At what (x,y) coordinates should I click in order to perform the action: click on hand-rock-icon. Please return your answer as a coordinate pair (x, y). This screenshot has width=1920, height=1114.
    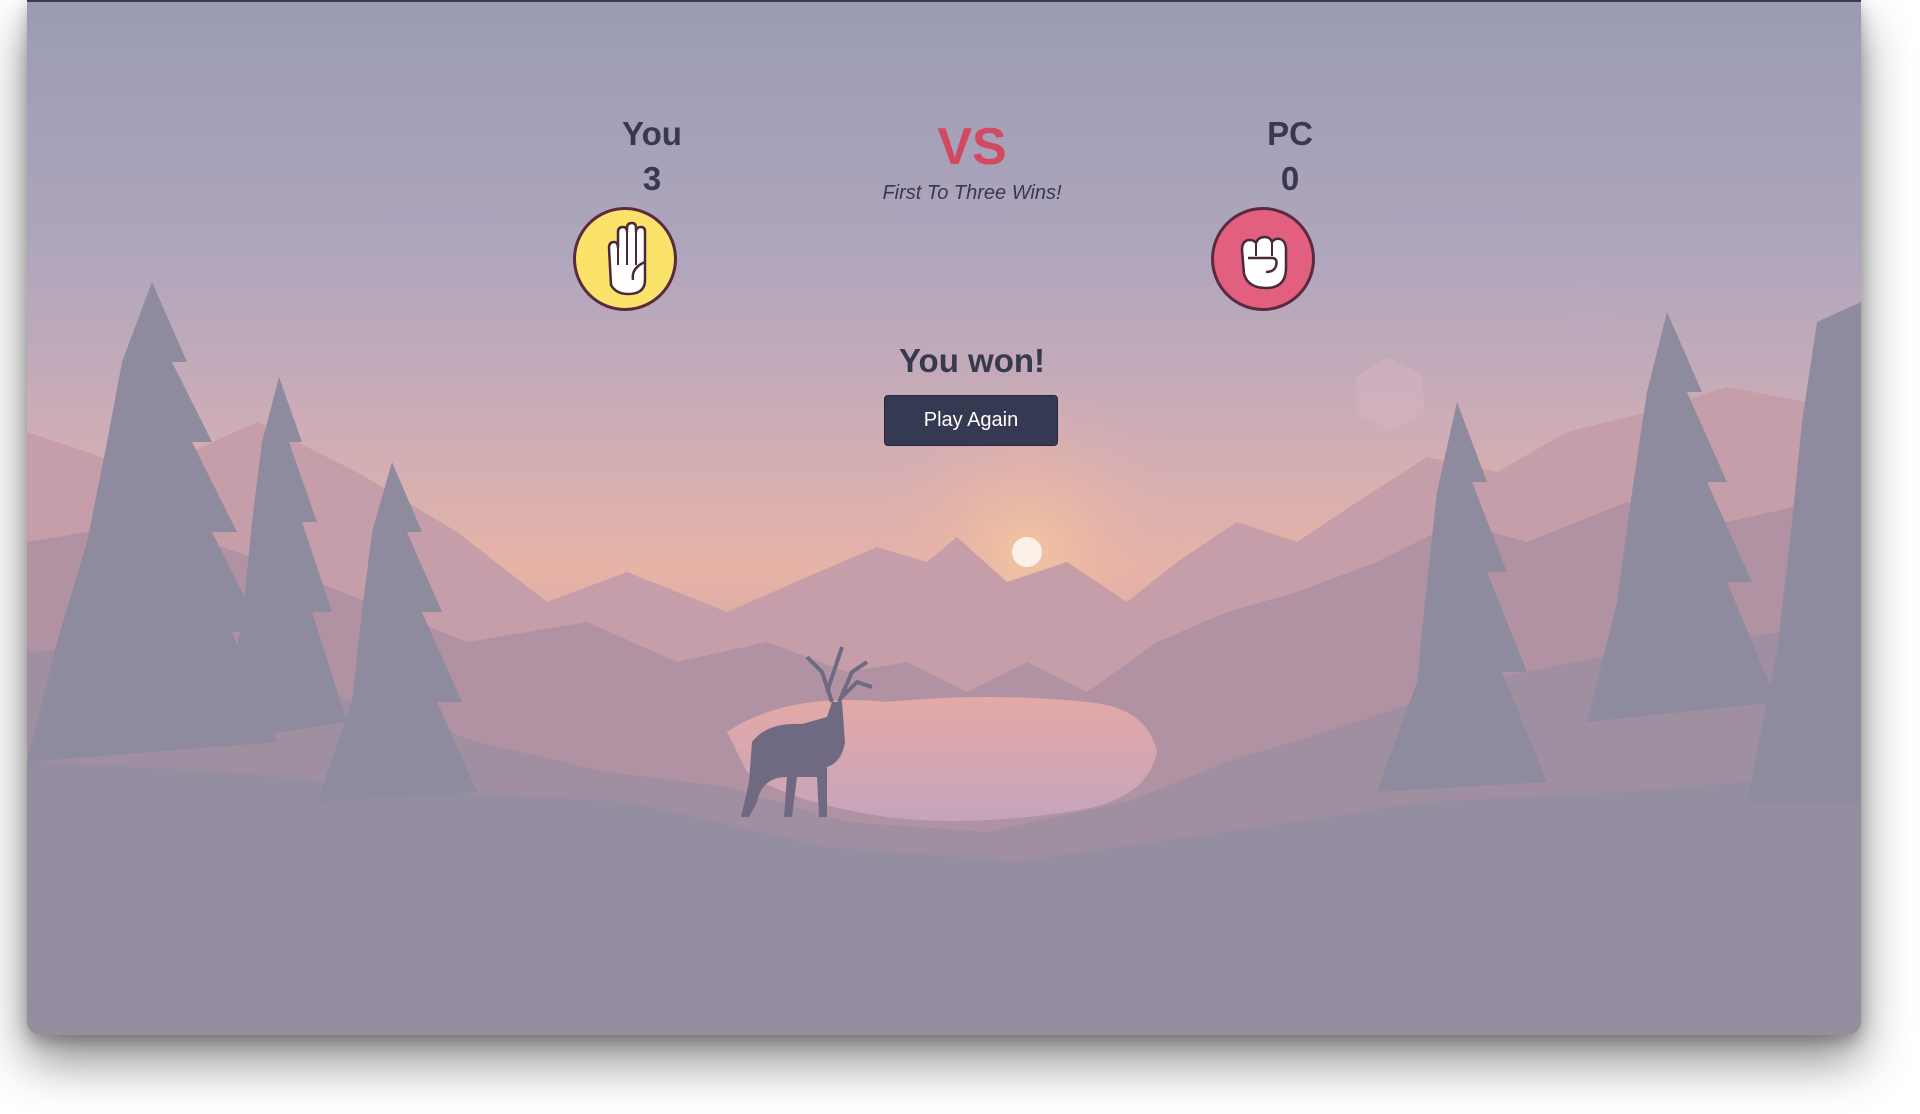
    Looking at the image, I should click on (1263, 259).